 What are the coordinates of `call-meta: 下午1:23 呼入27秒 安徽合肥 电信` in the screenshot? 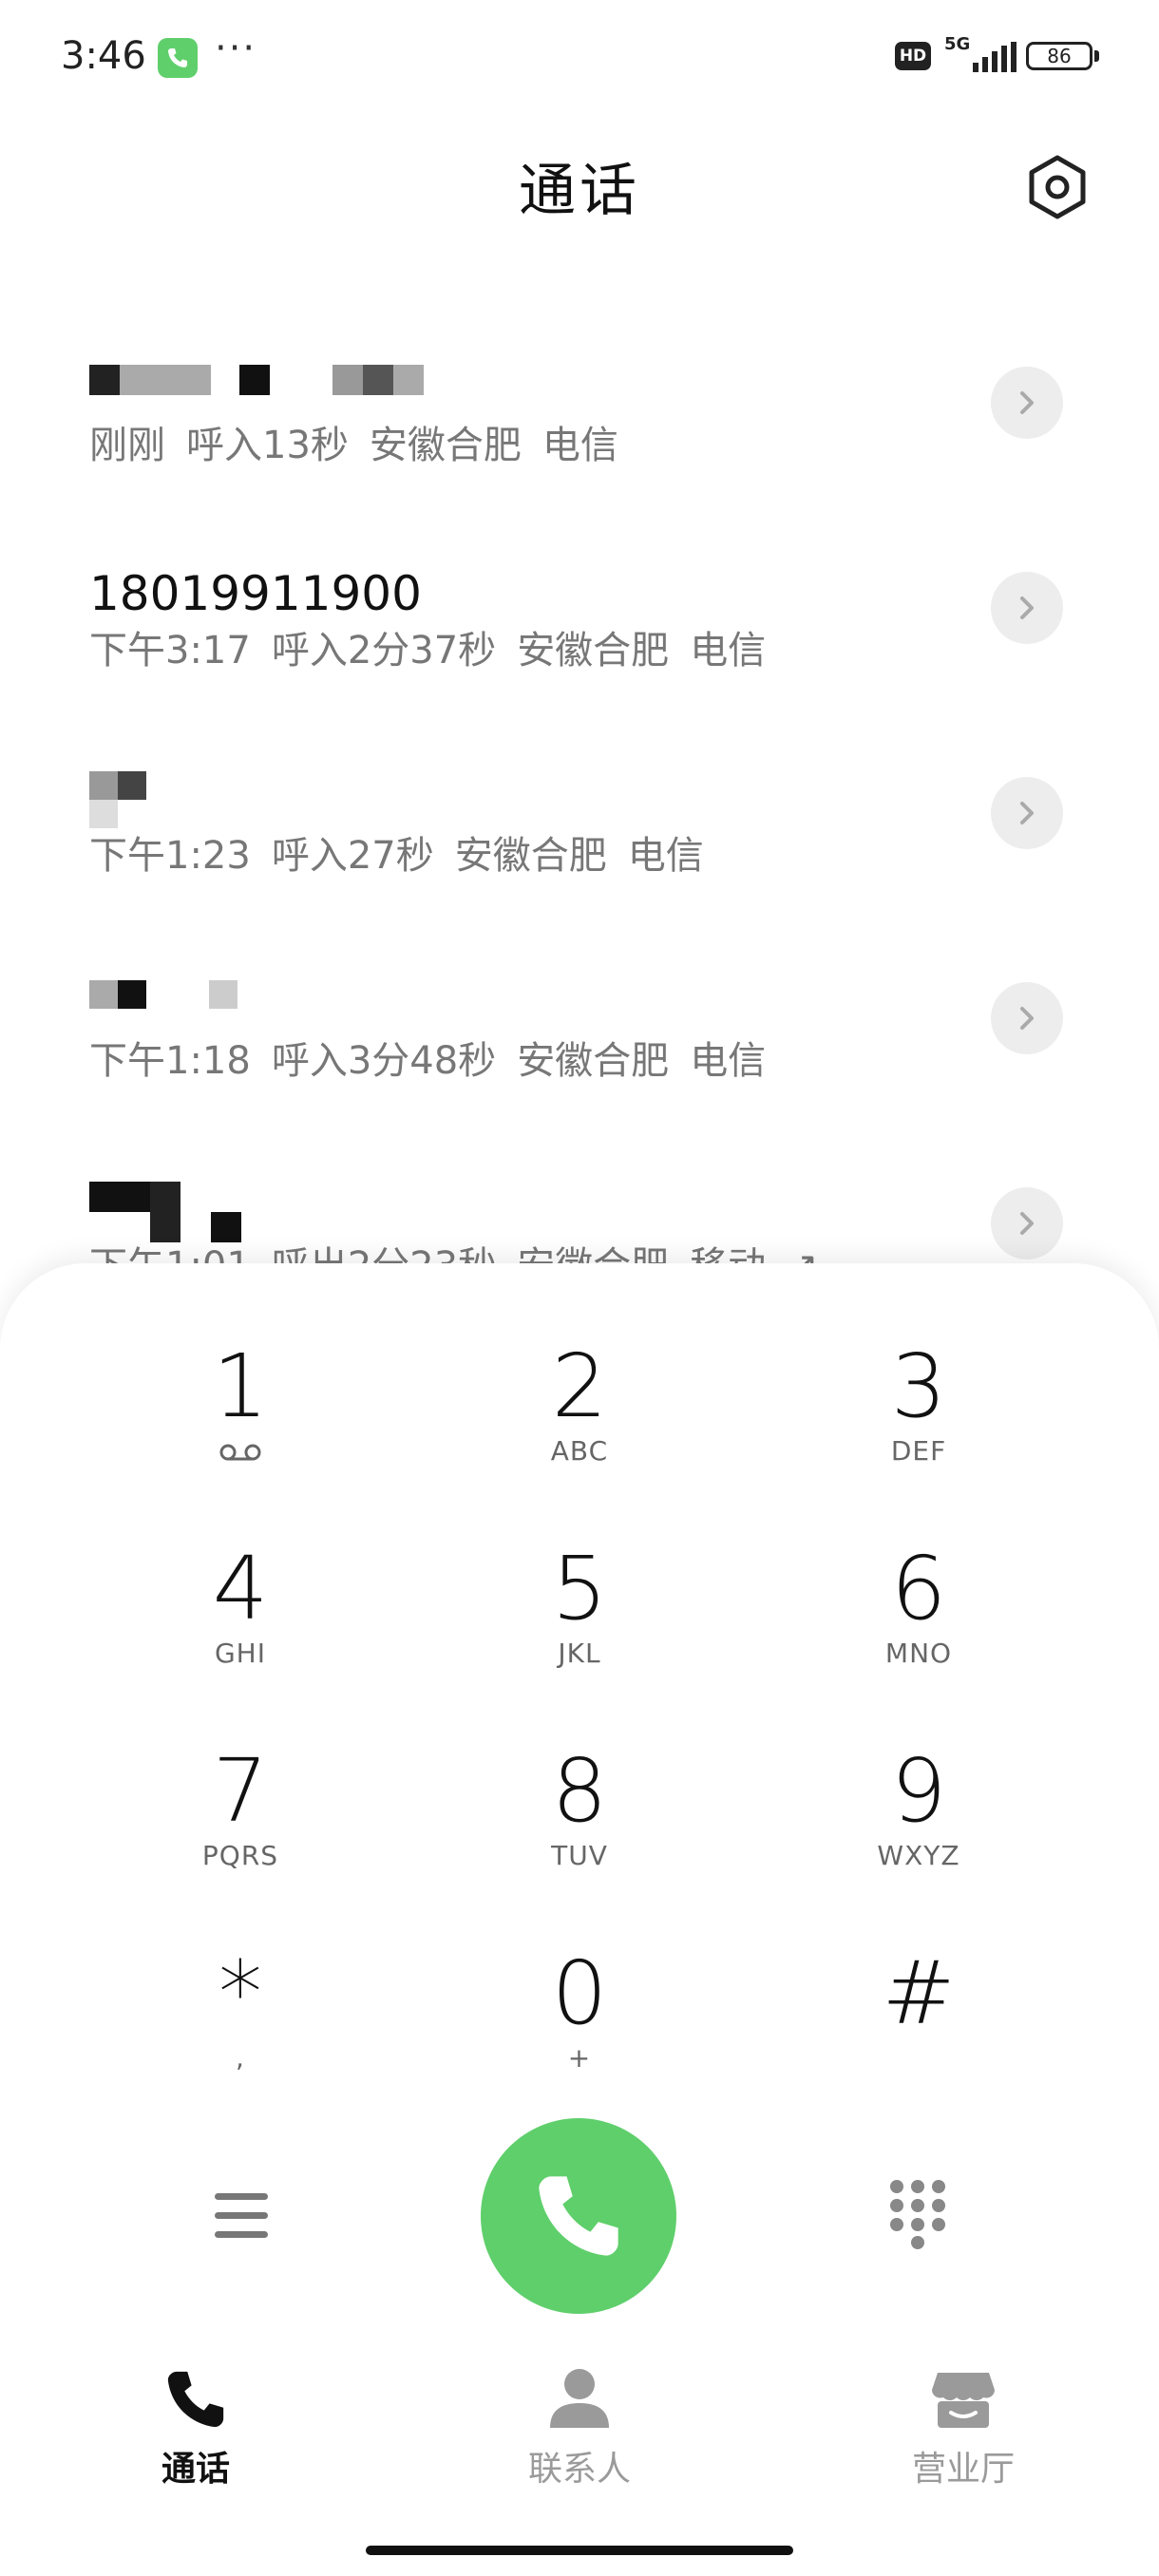 It's located at (407, 852).